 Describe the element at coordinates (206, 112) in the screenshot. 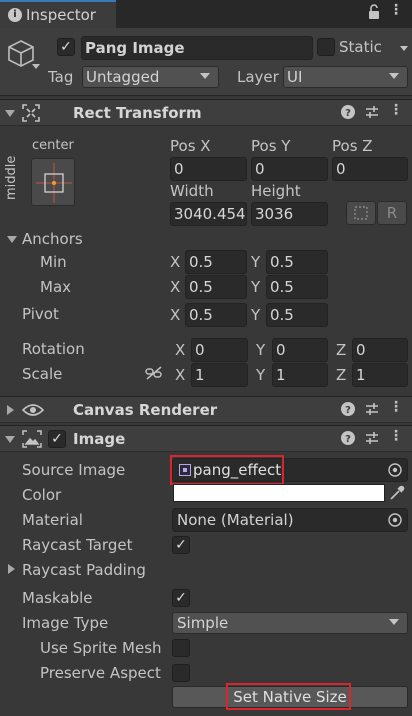

I see `rect-transform-header: Rect Transform ? ⋮` at that location.